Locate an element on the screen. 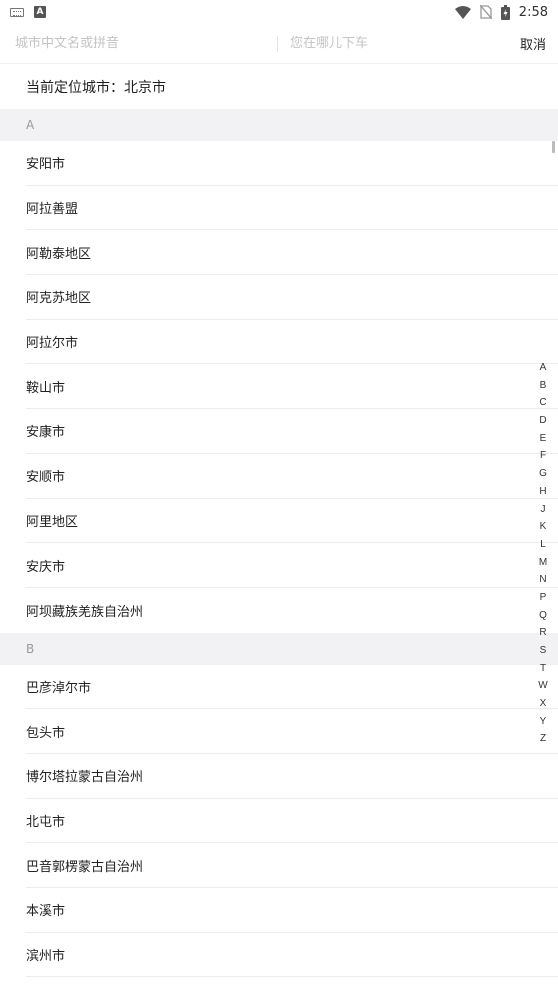  index-letter-n: N is located at coordinates (542, 580).